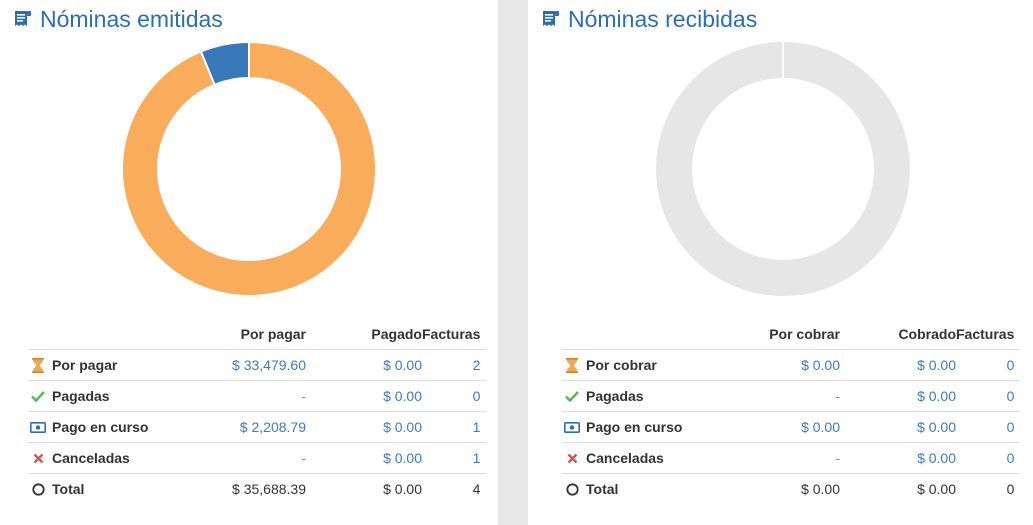  What do you see at coordinates (663, 19) in the screenshot?
I see `title-text: Nóminas recibidas` at bounding box center [663, 19].